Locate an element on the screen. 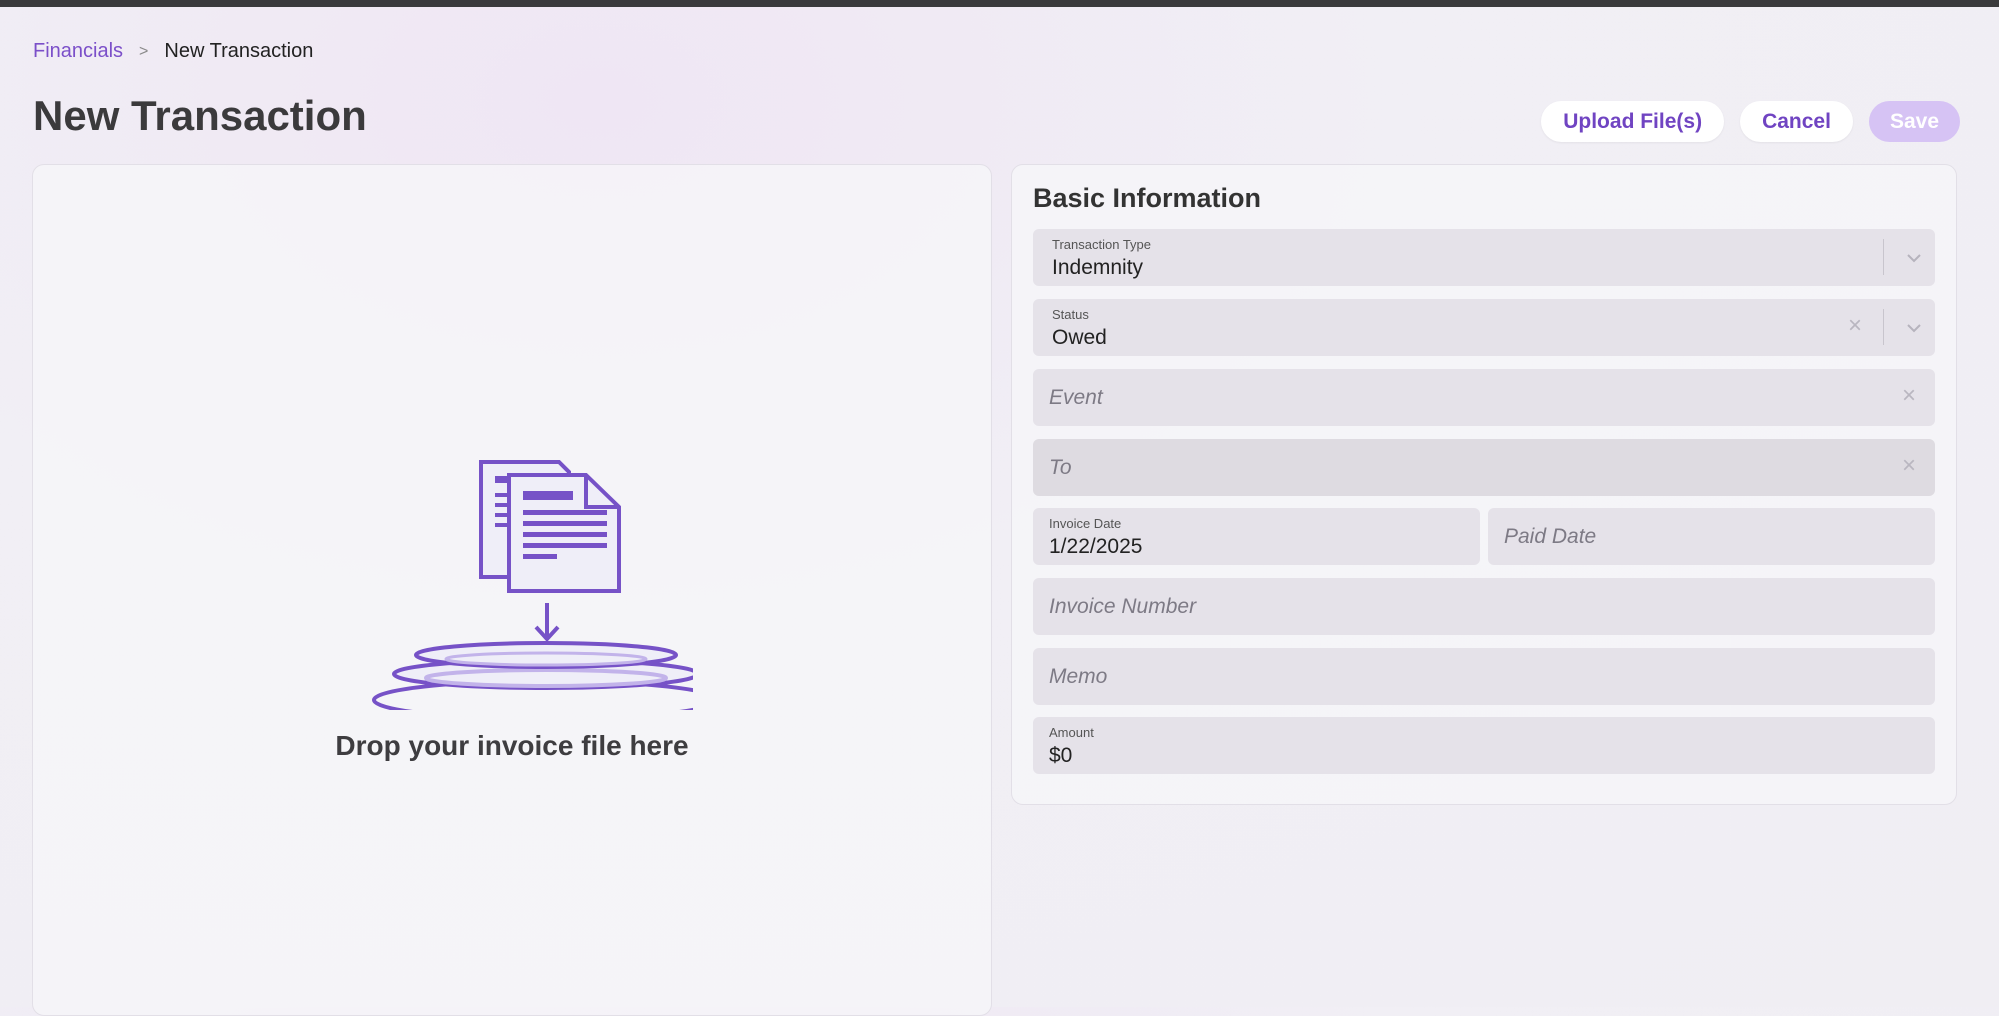 The image size is (1999, 1016). field-value: Indemnity is located at coordinates (1098, 267).